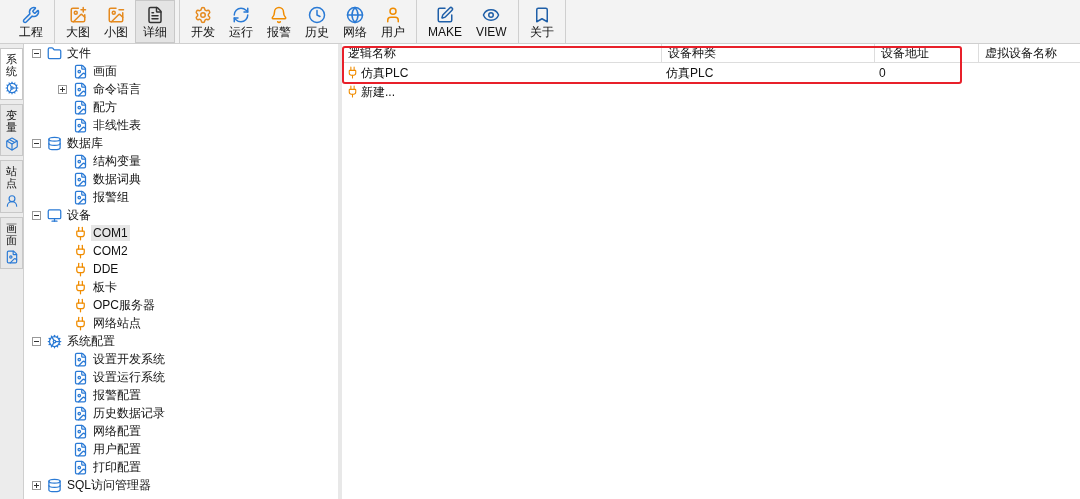 The width and height of the screenshot is (1080, 499). Describe the element at coordinates (1029, 53) in the screenshot. I see `column-header: 虚拟设备名称` at that location.